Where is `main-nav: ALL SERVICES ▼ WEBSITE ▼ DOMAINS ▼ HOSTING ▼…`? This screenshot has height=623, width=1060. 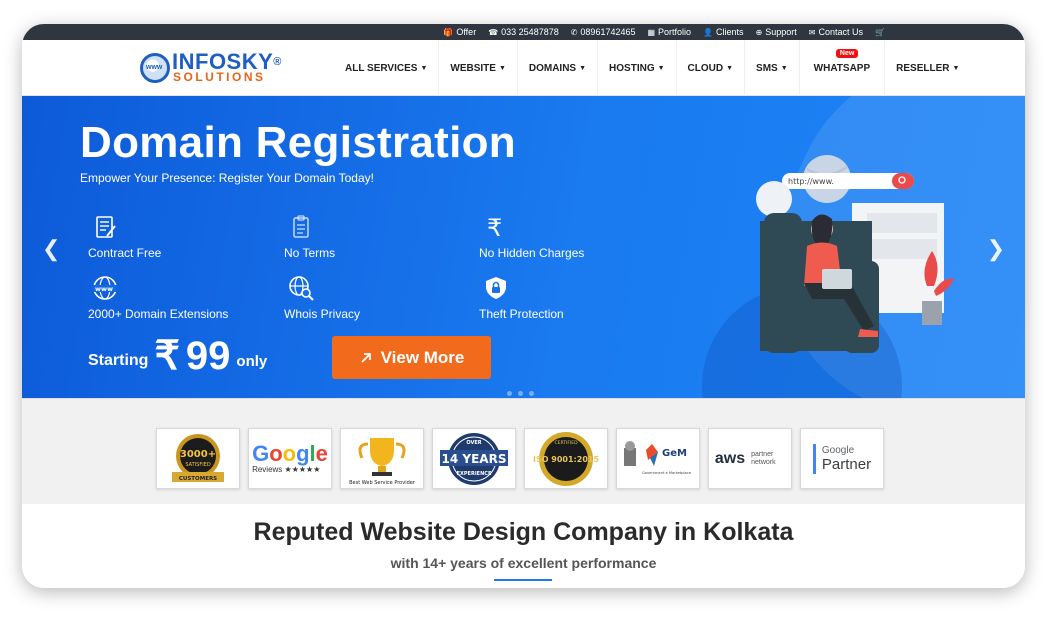 main-nav: ALL SERVICES ▼ WEBSITE ▼ DOMAINS ▼ HOSTING ▼… is located at coordinates (652, 68).